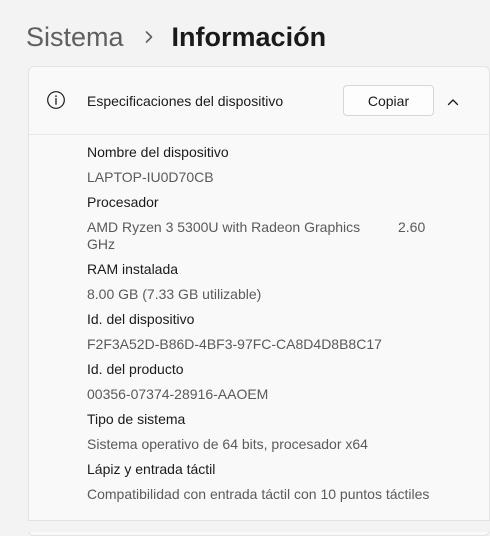 The height and width of the screenshot is (536, 490). What do you see at coordinates (249, 36) in the screenshot?
I see `page-title: Información` at bounding box center [249, 36].